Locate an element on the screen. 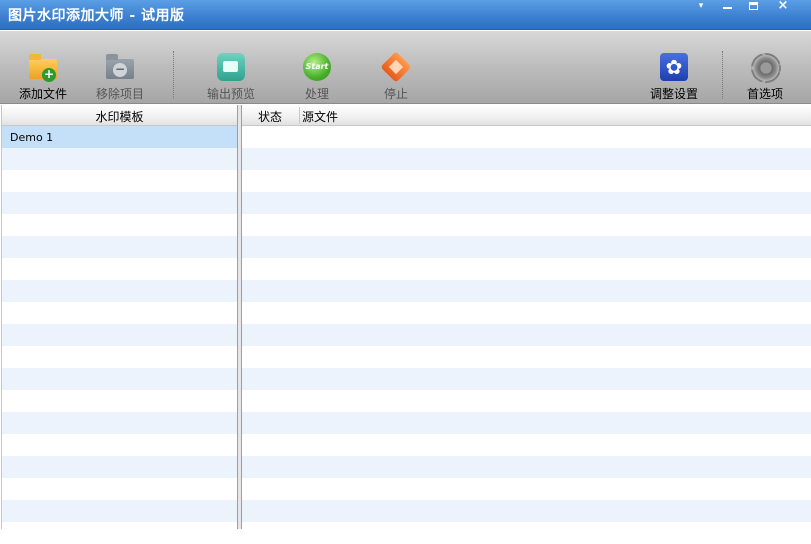  close-button: × is located at coordinates (783, 7).